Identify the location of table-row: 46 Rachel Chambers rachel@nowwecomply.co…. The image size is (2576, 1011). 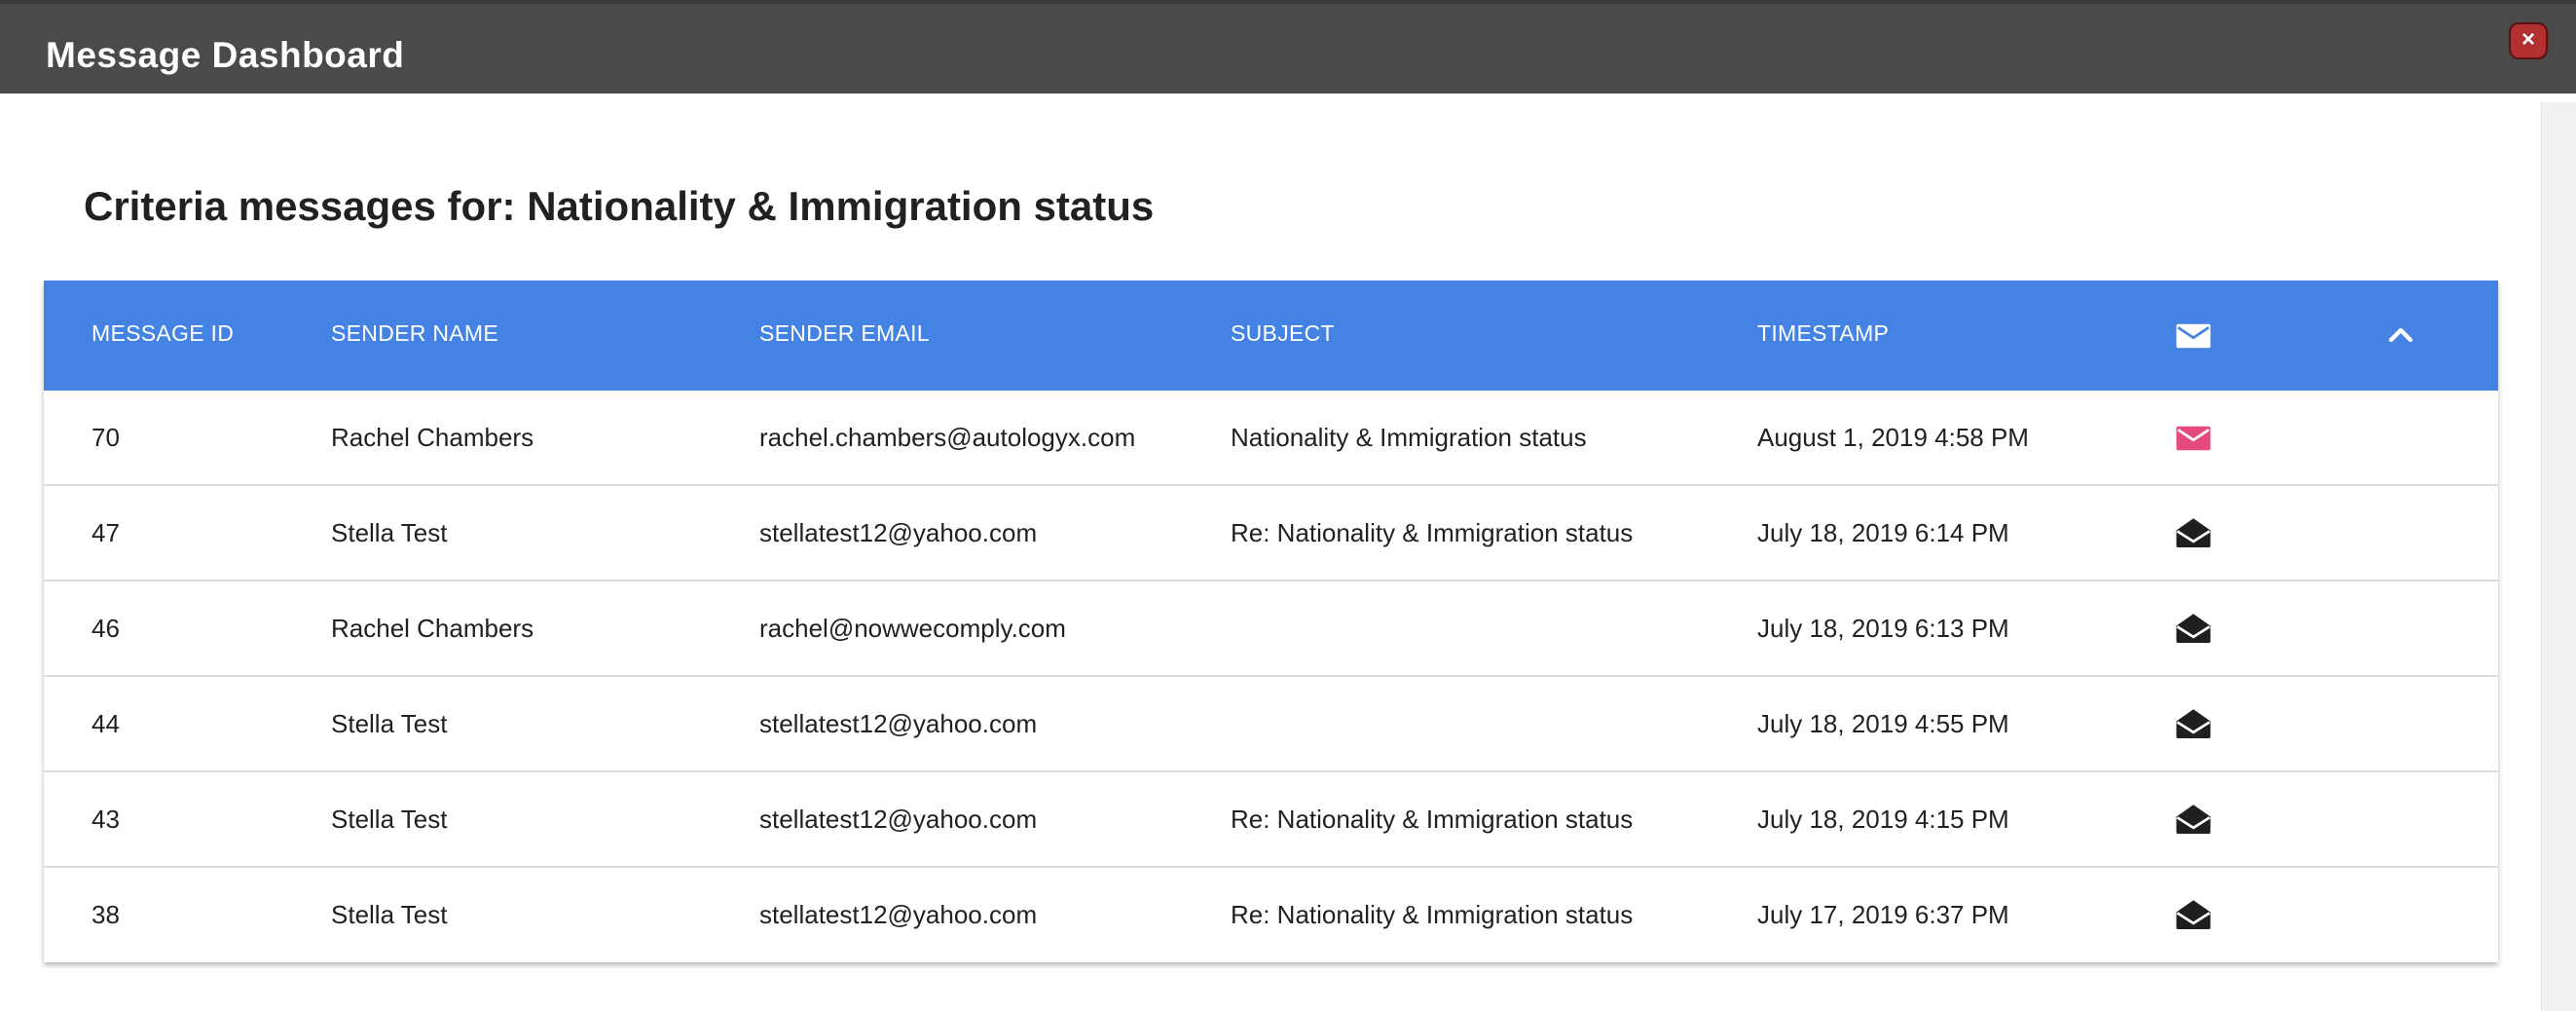
(1271, 629).